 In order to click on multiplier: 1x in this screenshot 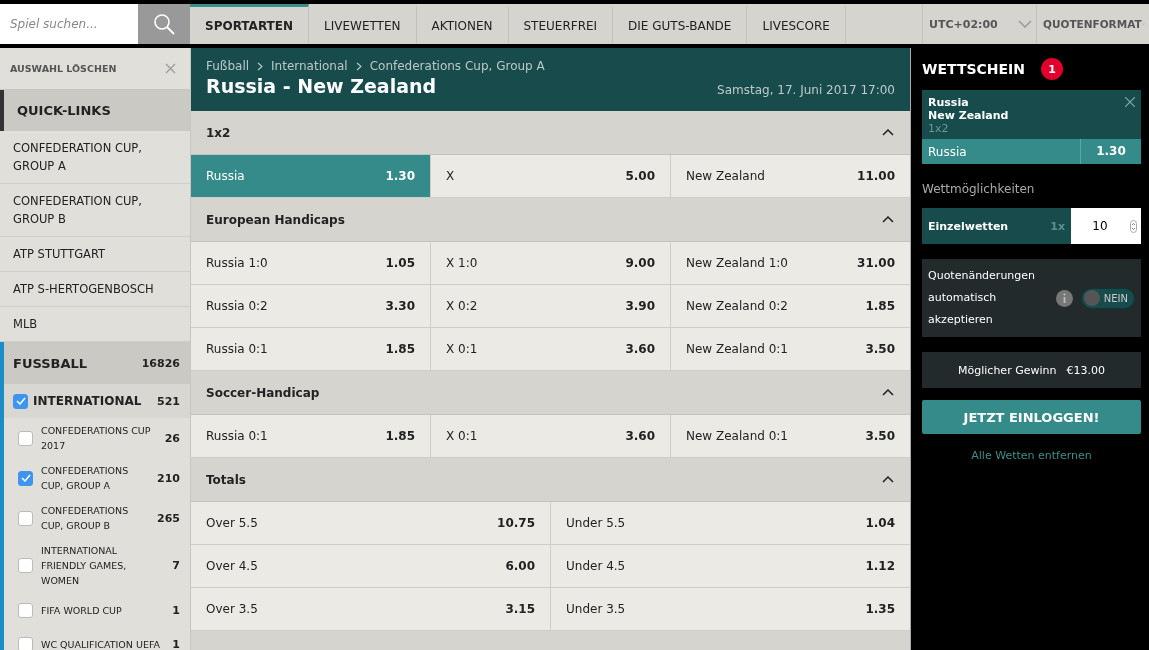, I will do `click(1057, 226)`.